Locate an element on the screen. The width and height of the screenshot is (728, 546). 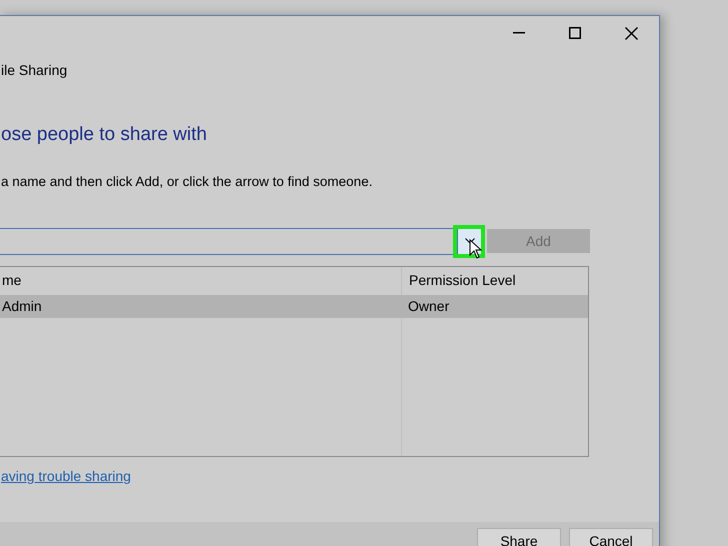
window-title: ile Sharing is located at coordinates (34, 70).